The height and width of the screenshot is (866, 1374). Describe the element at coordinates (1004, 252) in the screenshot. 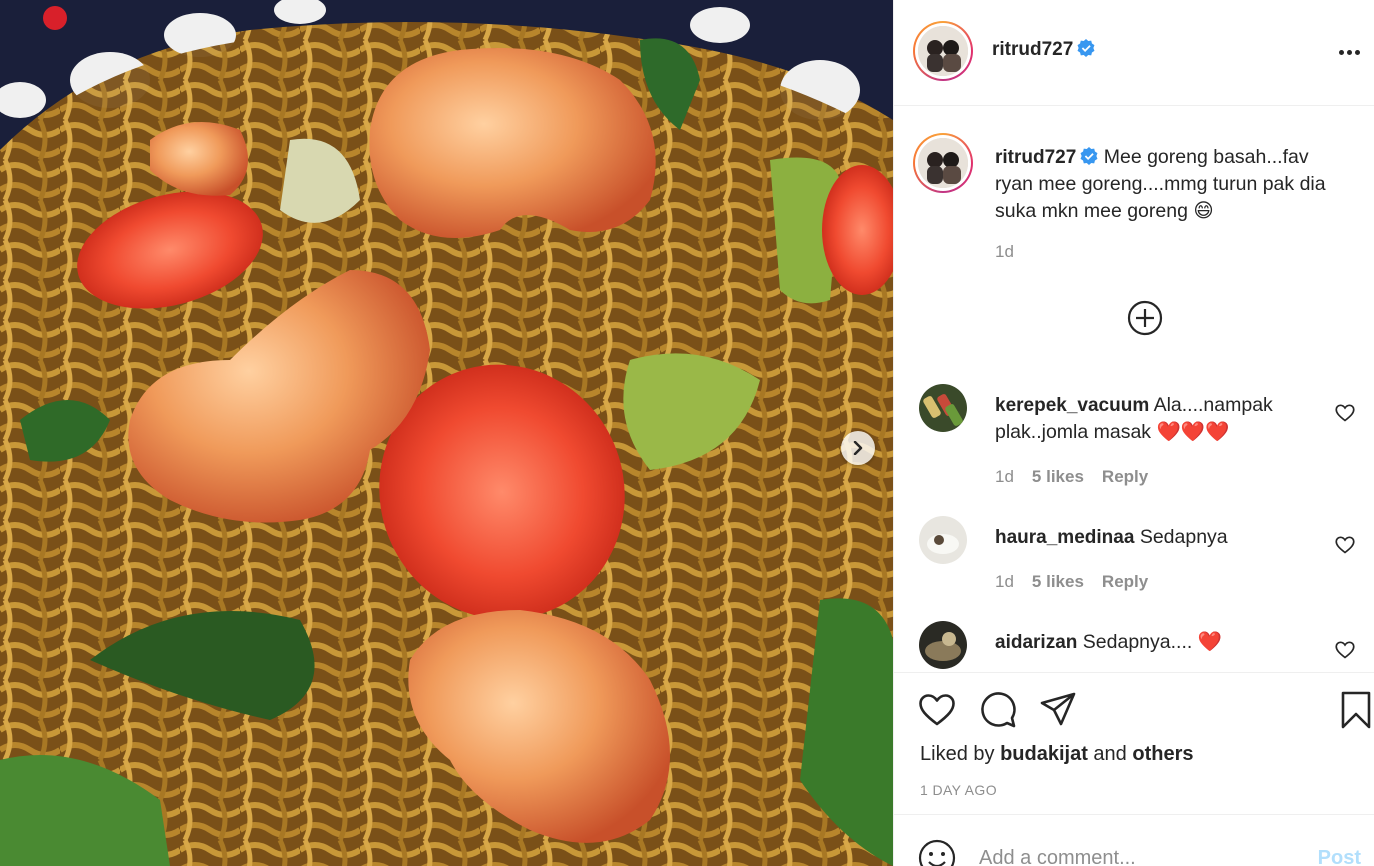

I see `caption-timestamp: 1d` at that location.